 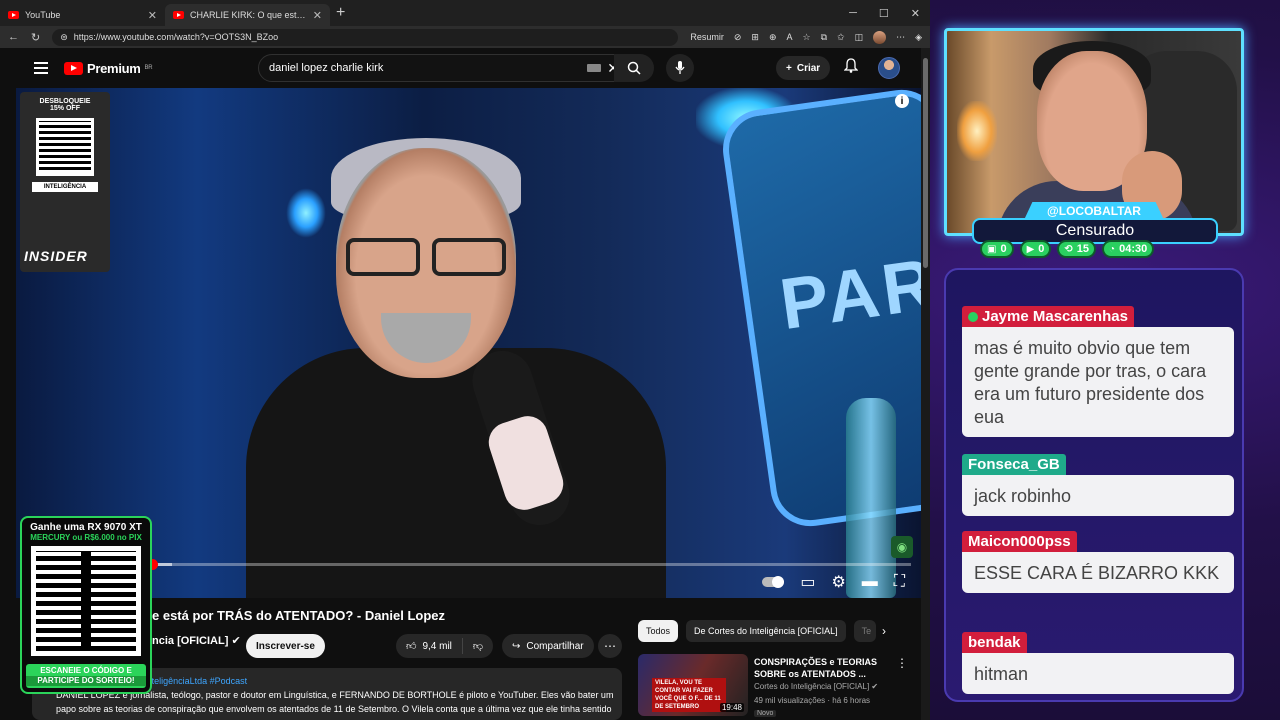 I want to click on giveaway-cta-line2: PARTICIPE DO SORTEIO!, so click(x=86, y=681).